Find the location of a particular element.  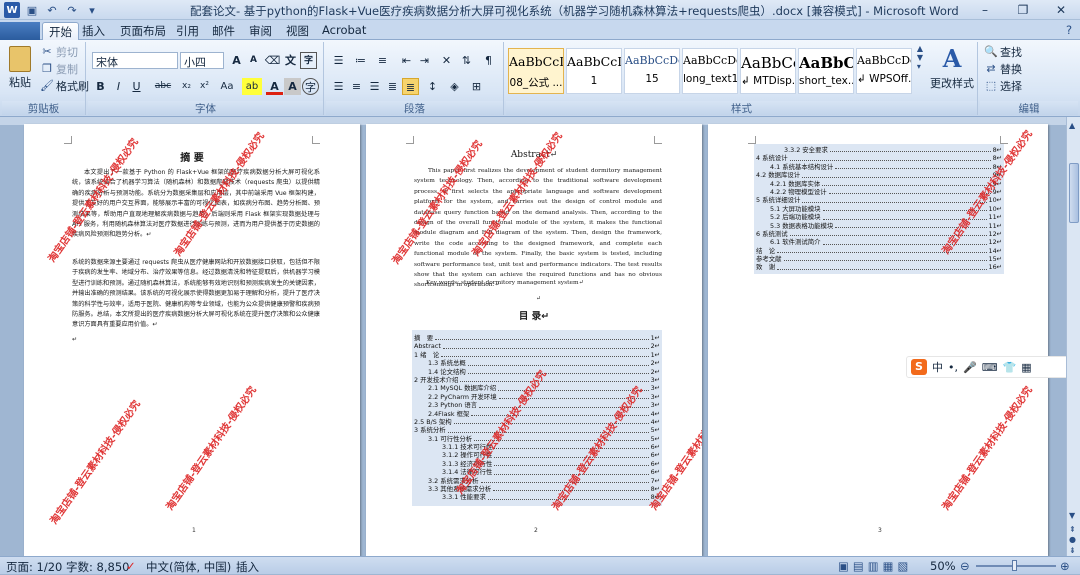

zoom-slider-thumb is located at coordinates (1014, 565).